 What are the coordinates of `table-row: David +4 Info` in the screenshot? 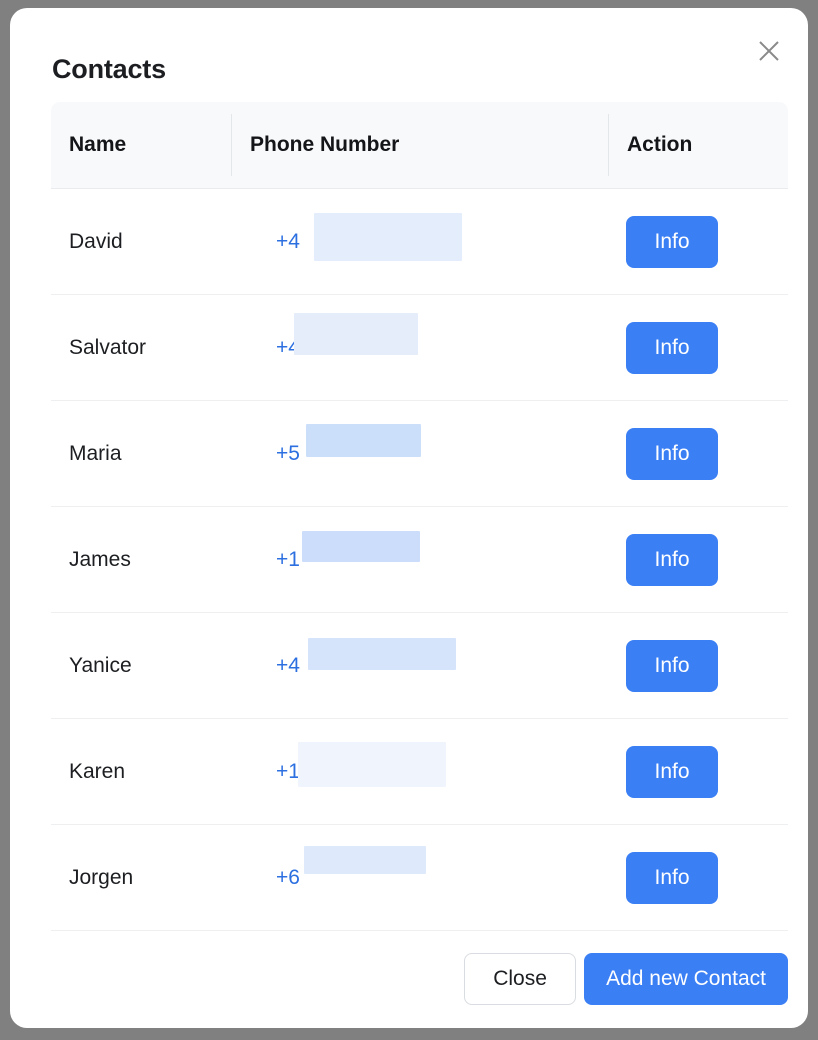 It's located at (419, 242).